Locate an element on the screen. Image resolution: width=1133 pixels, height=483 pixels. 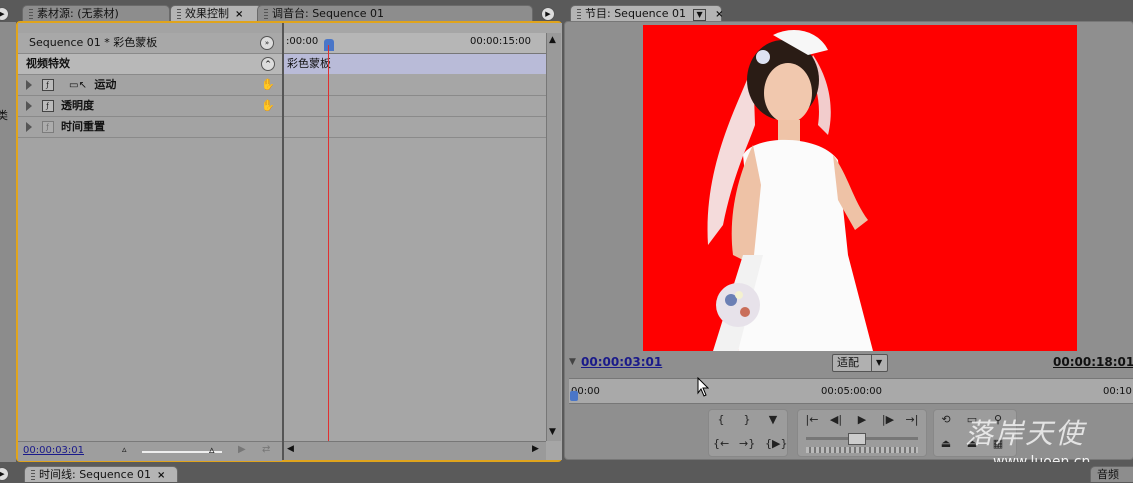
section-collapse-icon: ^ is located at coordinates (268, 64).